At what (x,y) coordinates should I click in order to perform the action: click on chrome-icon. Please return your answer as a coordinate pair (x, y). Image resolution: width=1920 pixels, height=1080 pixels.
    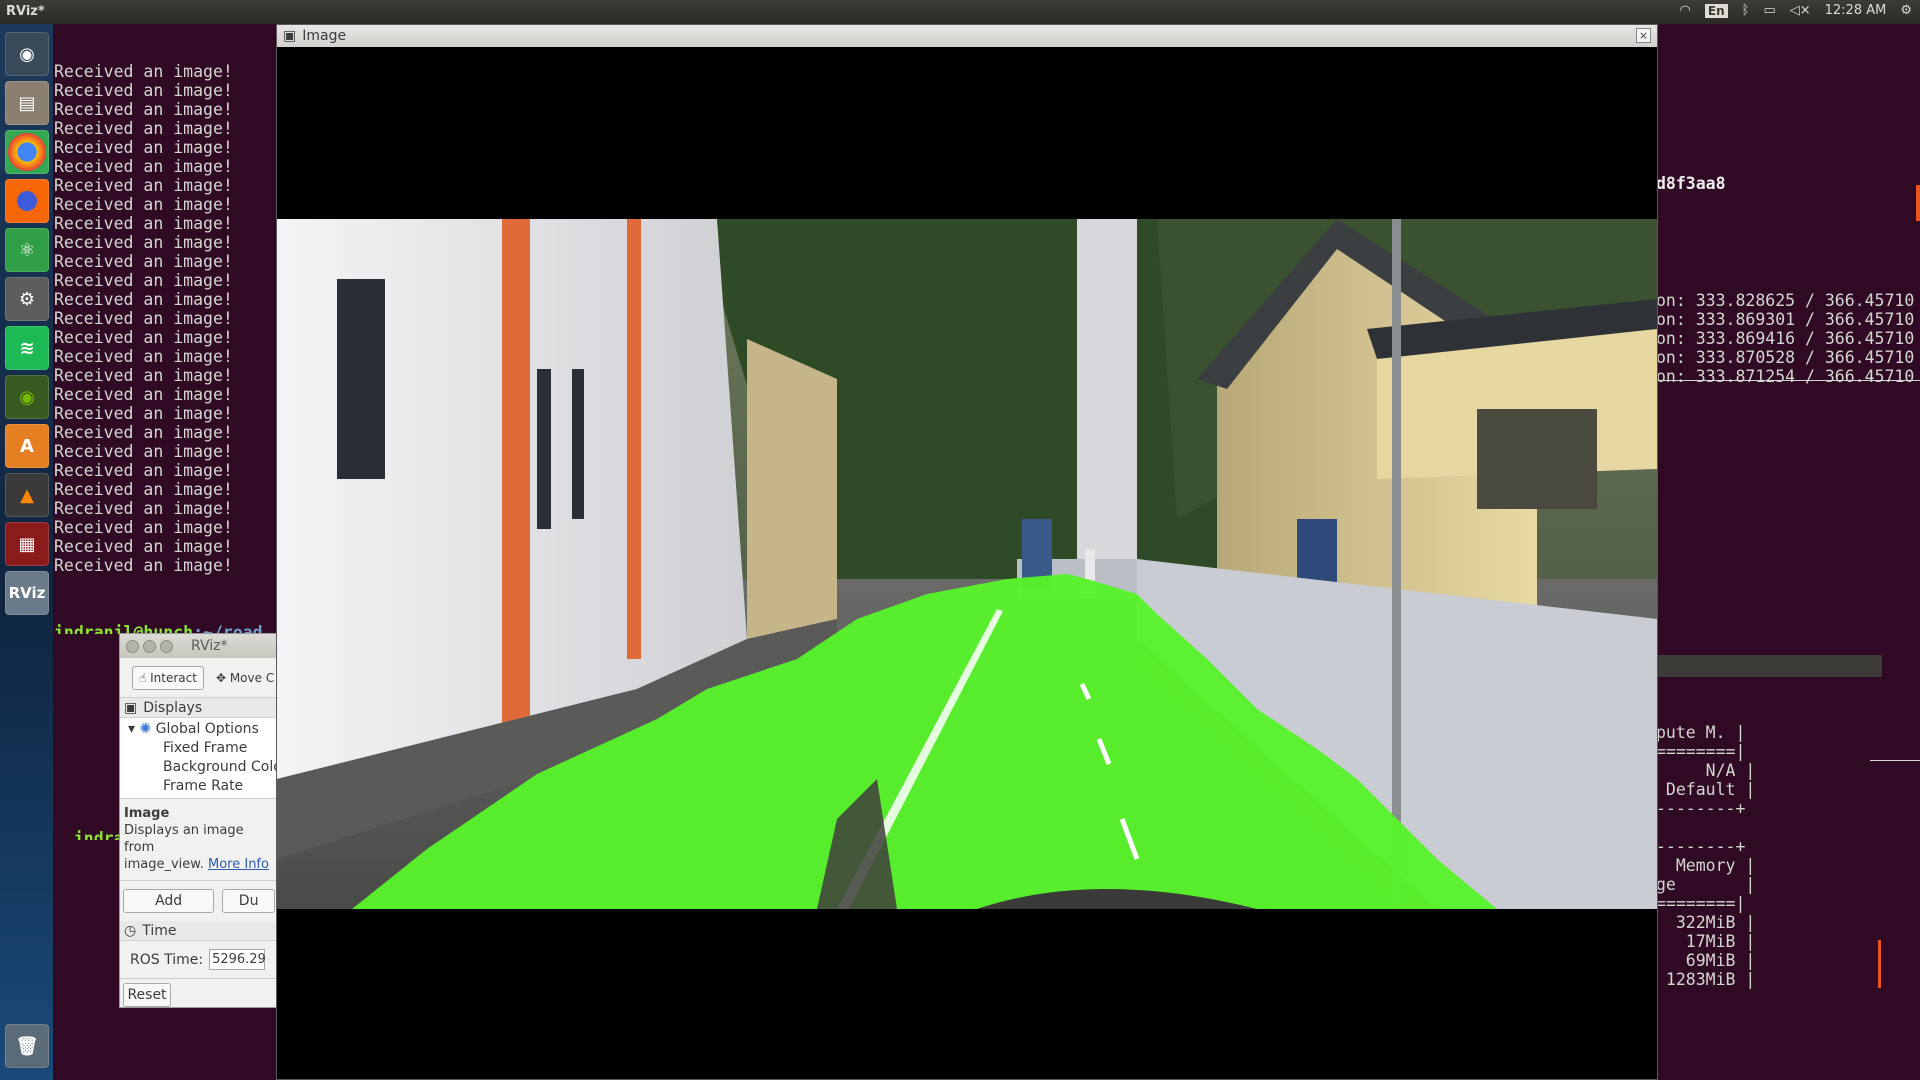
    Looking at the image, I should click on (27, 152).